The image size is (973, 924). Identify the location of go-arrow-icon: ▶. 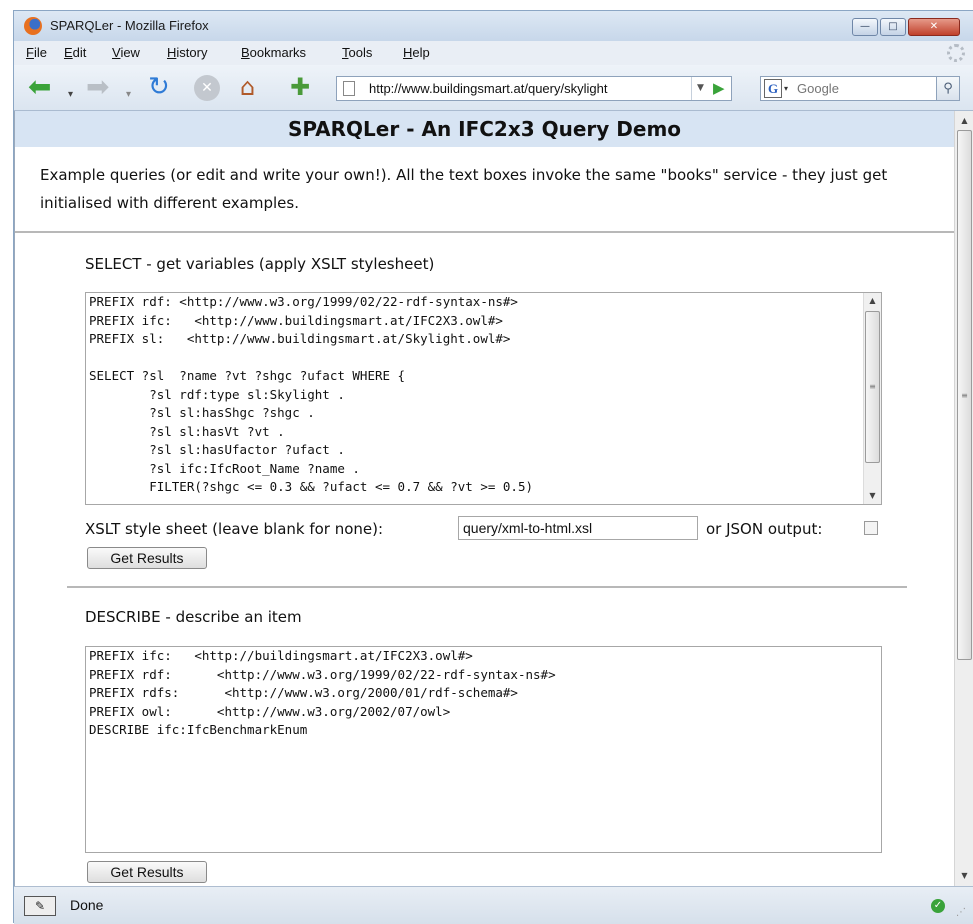
(719, 88).